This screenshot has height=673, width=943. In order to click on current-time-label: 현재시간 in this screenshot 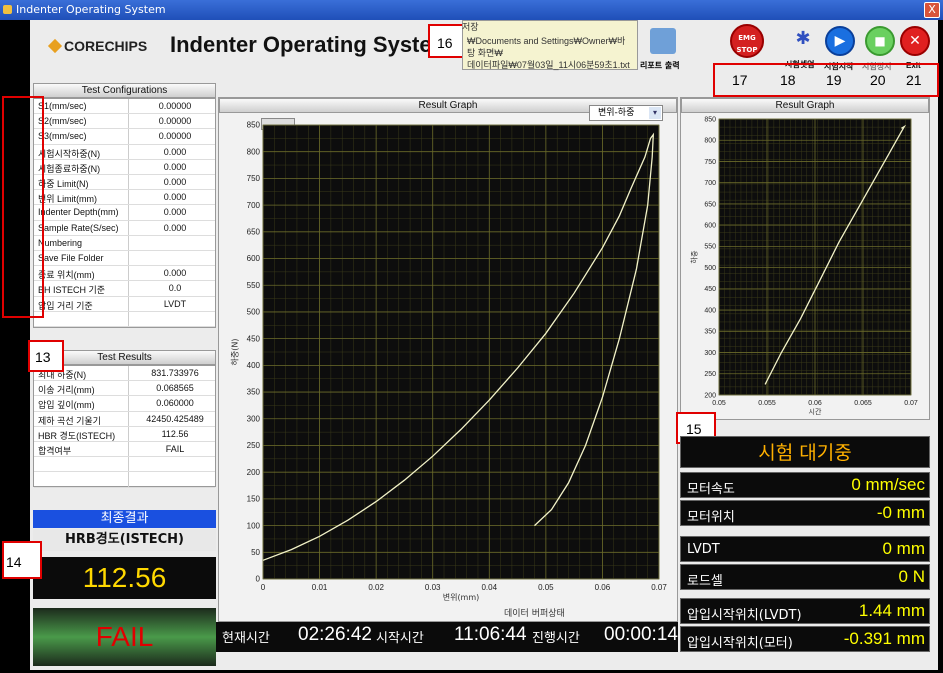, I will do `click(246, 638)`.